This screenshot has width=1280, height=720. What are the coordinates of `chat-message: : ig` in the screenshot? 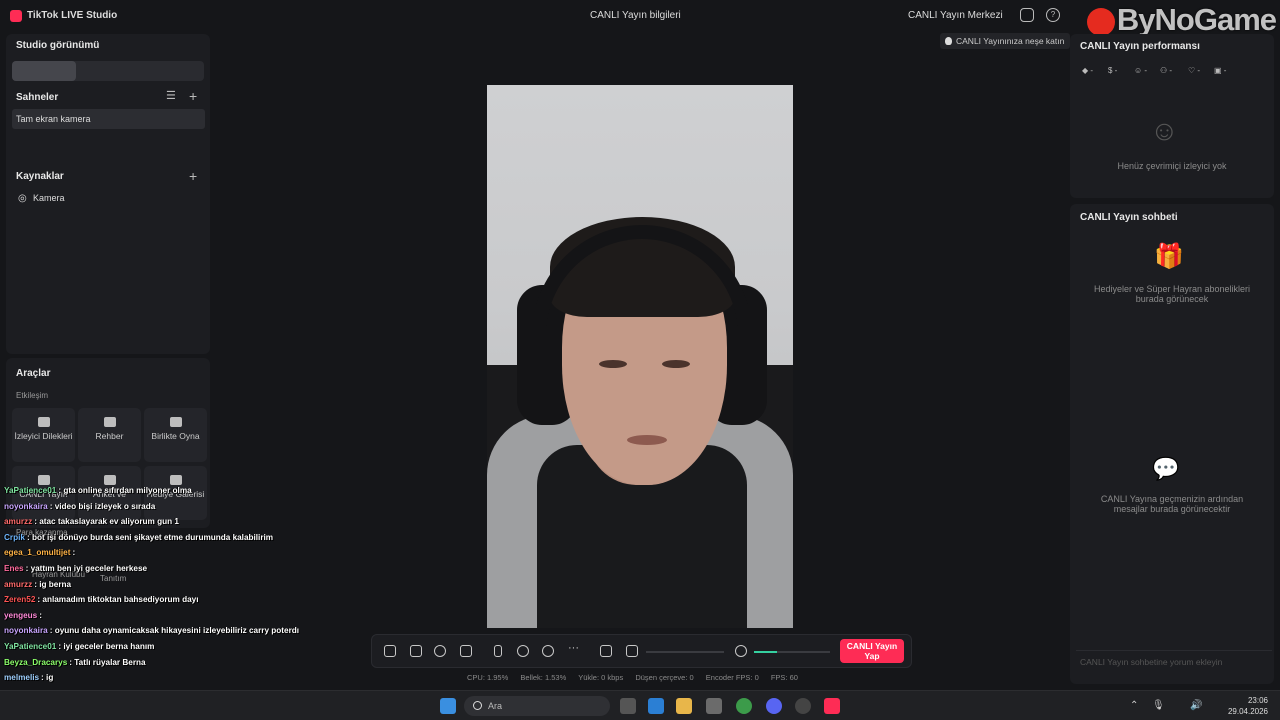 It's located at (47, 678).